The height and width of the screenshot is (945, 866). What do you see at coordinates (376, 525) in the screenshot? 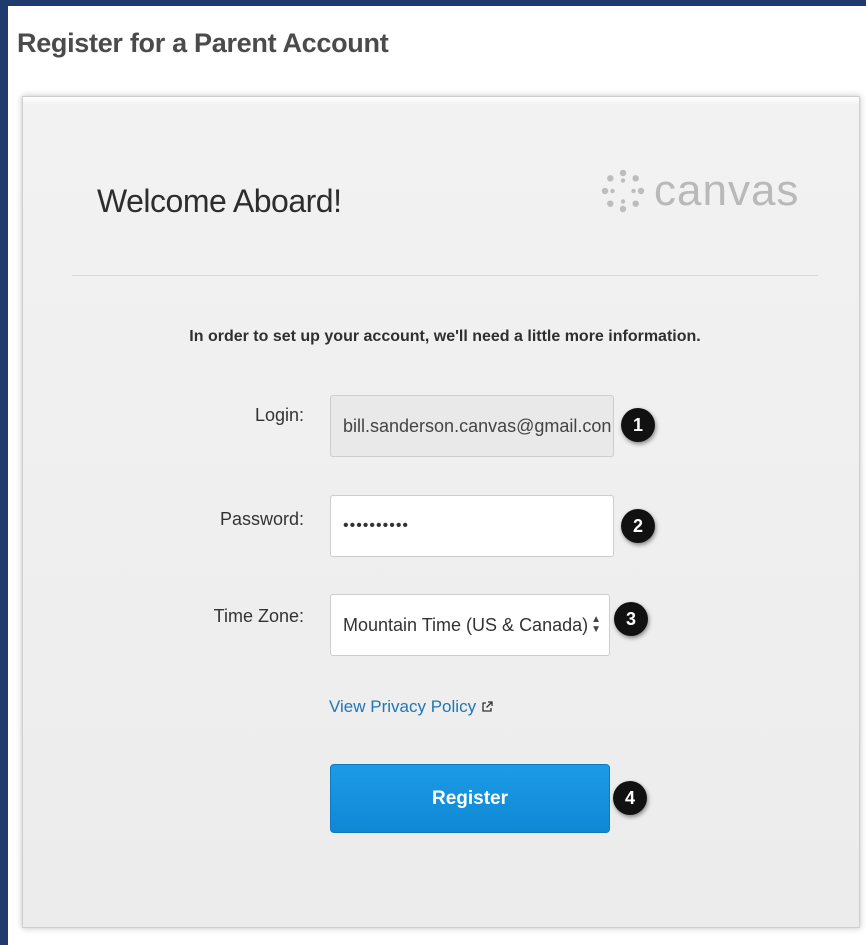
I see `password-value: ••••••••••` at bounding box center [376, 525].